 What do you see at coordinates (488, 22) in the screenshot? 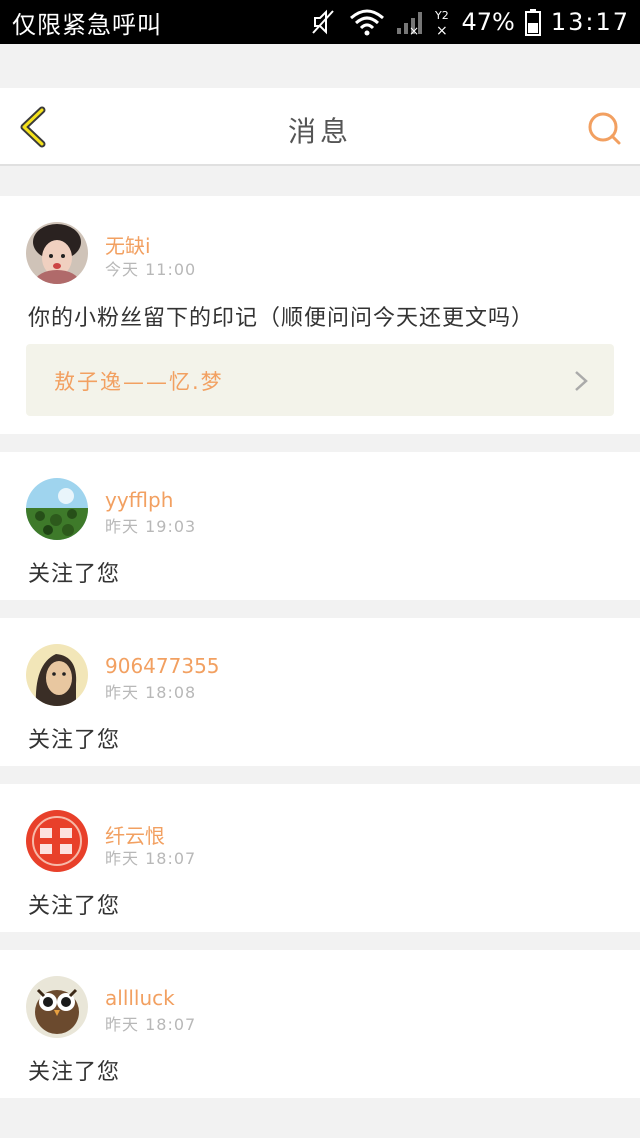
I see `battery-percent: 47%` at bounding box center [488, 22].